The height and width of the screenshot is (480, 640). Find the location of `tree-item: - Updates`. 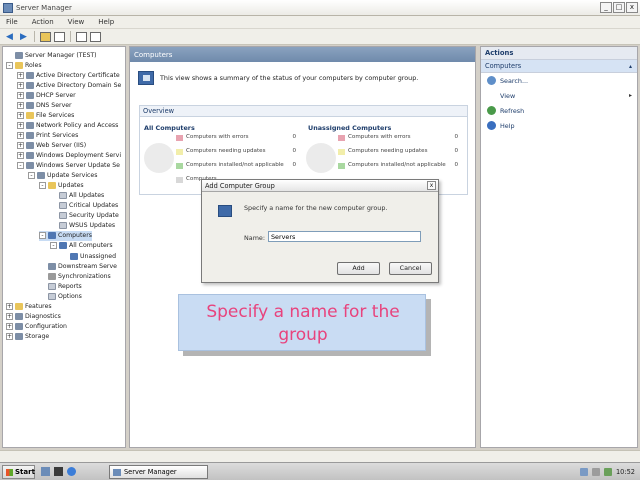

tree-item: - Updates is located at coordinates (61, 186).